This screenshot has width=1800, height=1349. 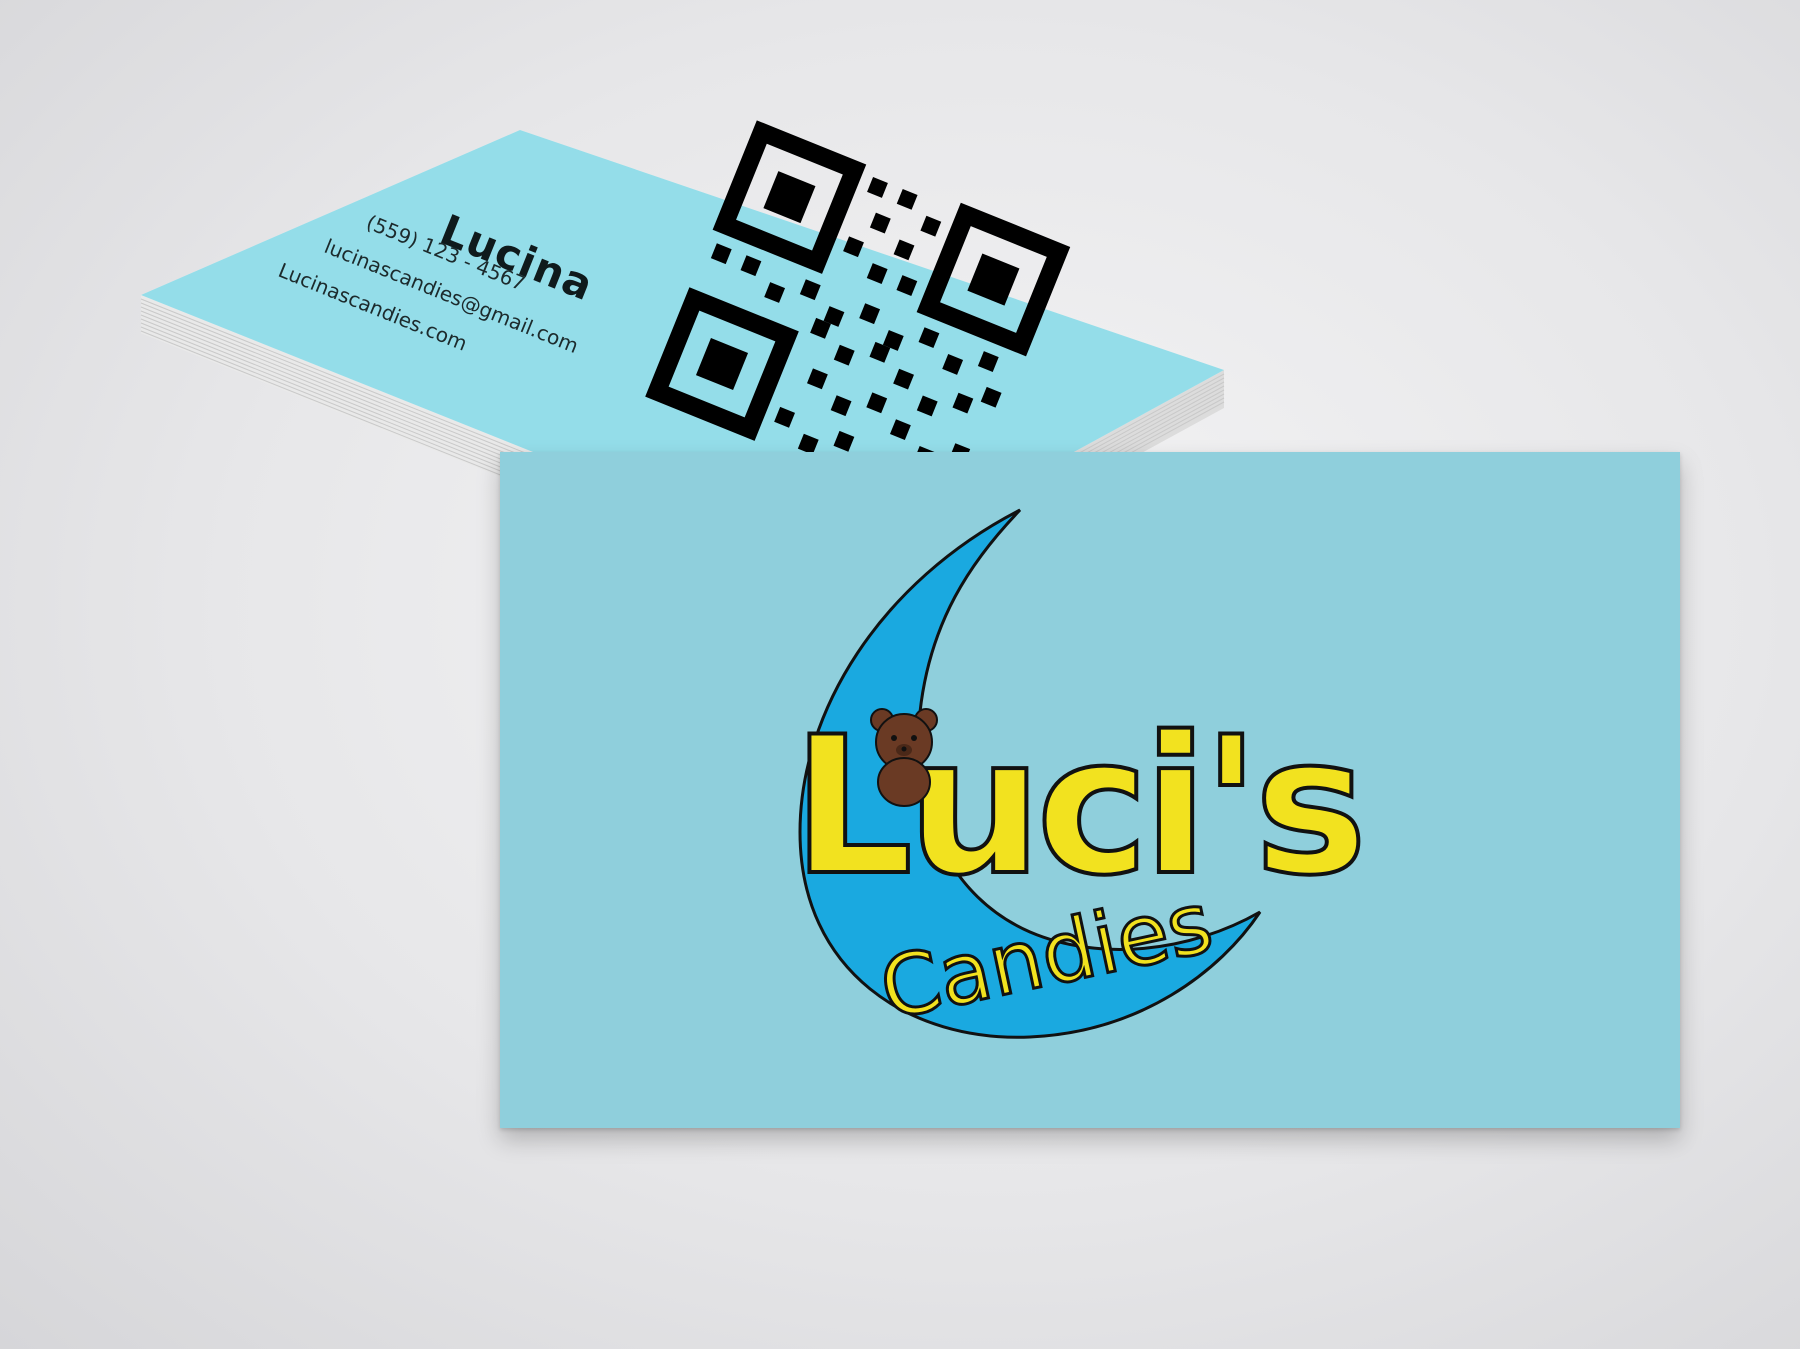 What do you see at coordinates (1079, 774) in the screenshot?
I see `logo-artwork: Luci's Candies` at bounding box center [1079, 774].